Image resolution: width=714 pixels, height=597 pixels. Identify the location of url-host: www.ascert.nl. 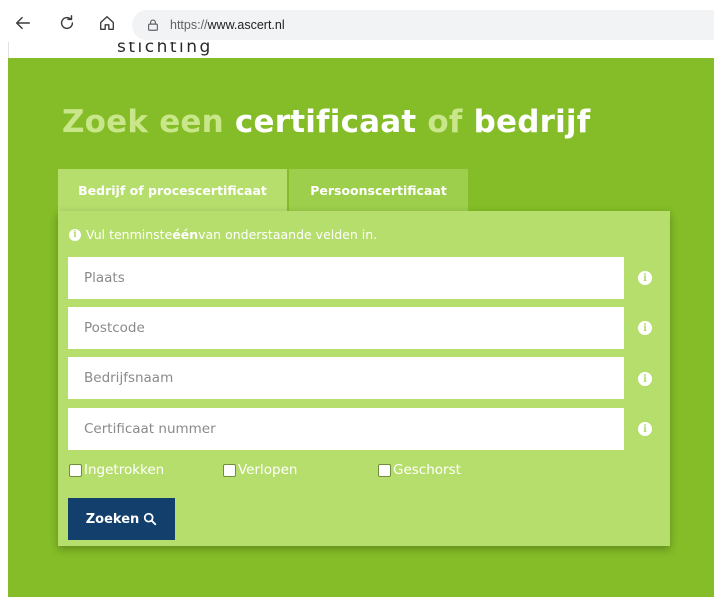
(246, 25).